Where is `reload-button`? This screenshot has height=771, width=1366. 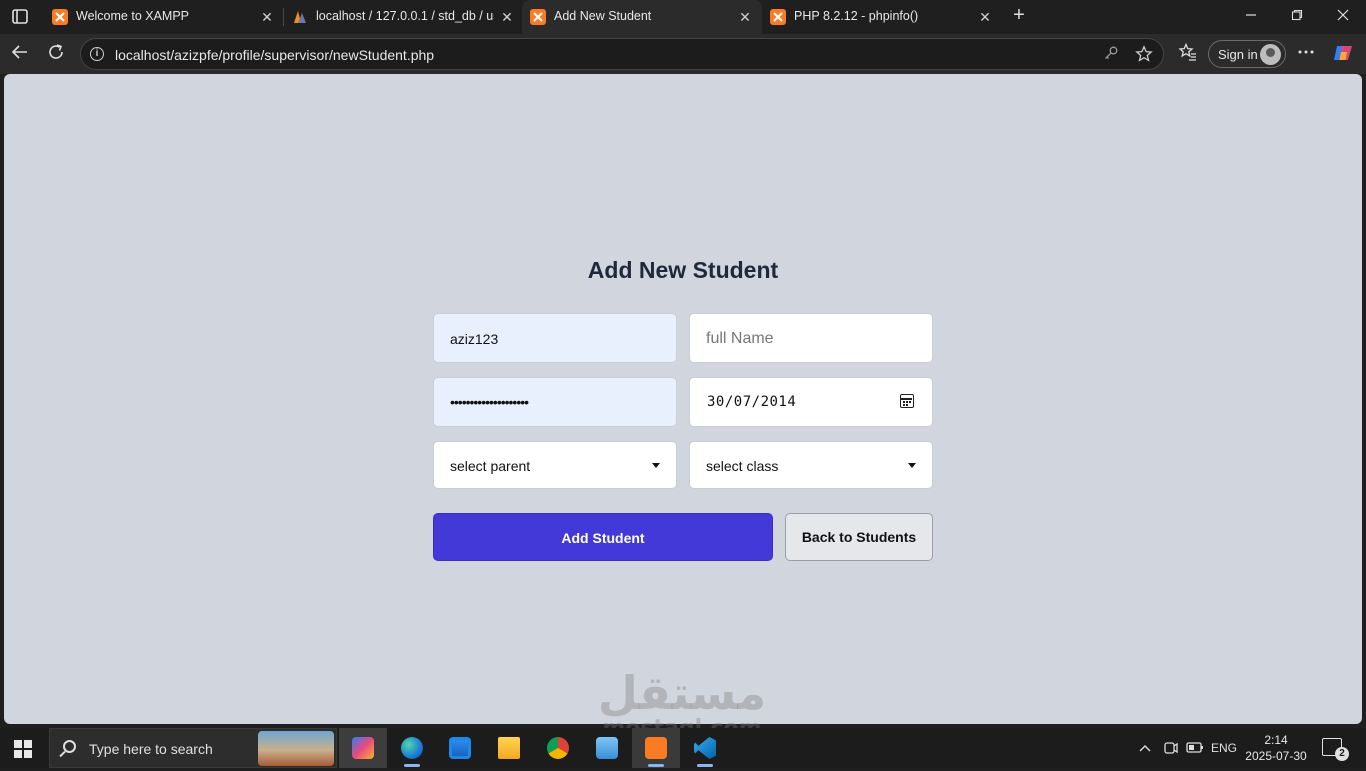
reload-button is located at coordinates (56, 54).